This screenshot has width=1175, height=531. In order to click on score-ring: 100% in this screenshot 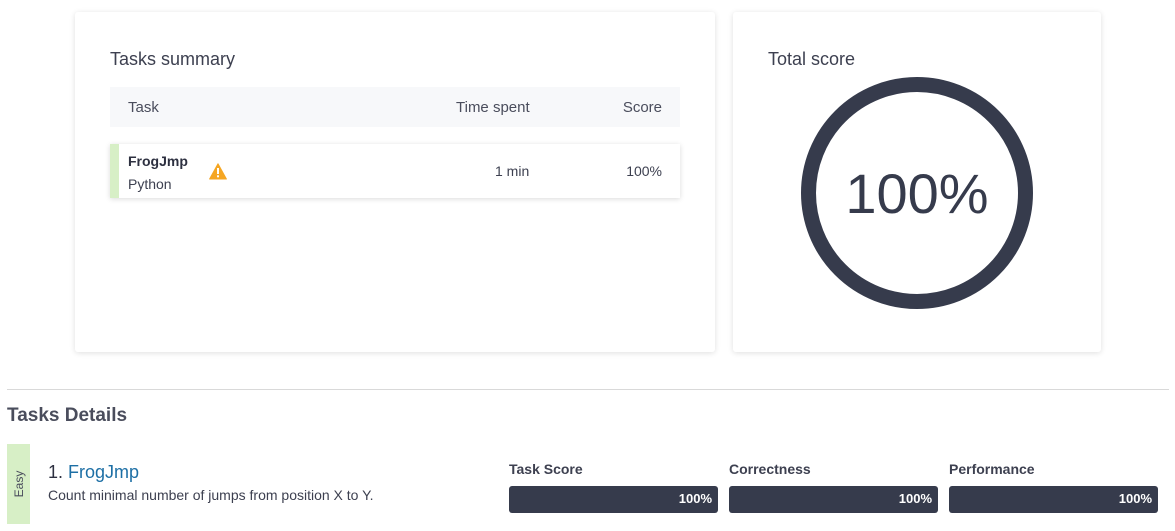, I will do `click(917, 193)`.